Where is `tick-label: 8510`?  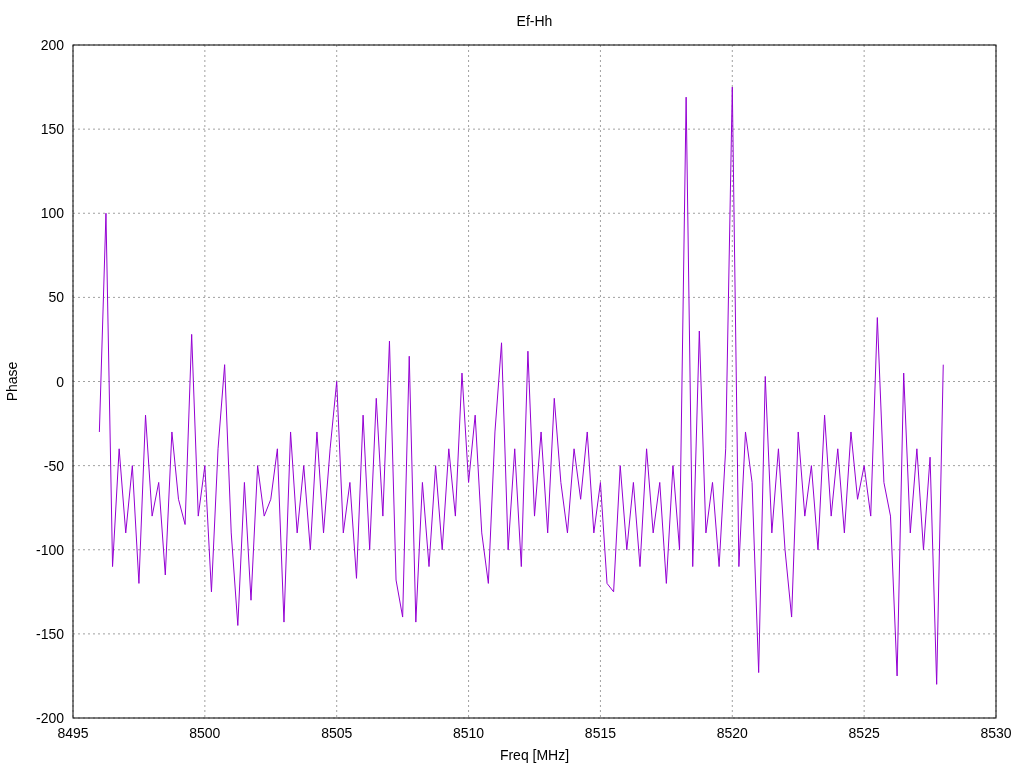 tick-label: 8510 is located at coordinates (469, 733).